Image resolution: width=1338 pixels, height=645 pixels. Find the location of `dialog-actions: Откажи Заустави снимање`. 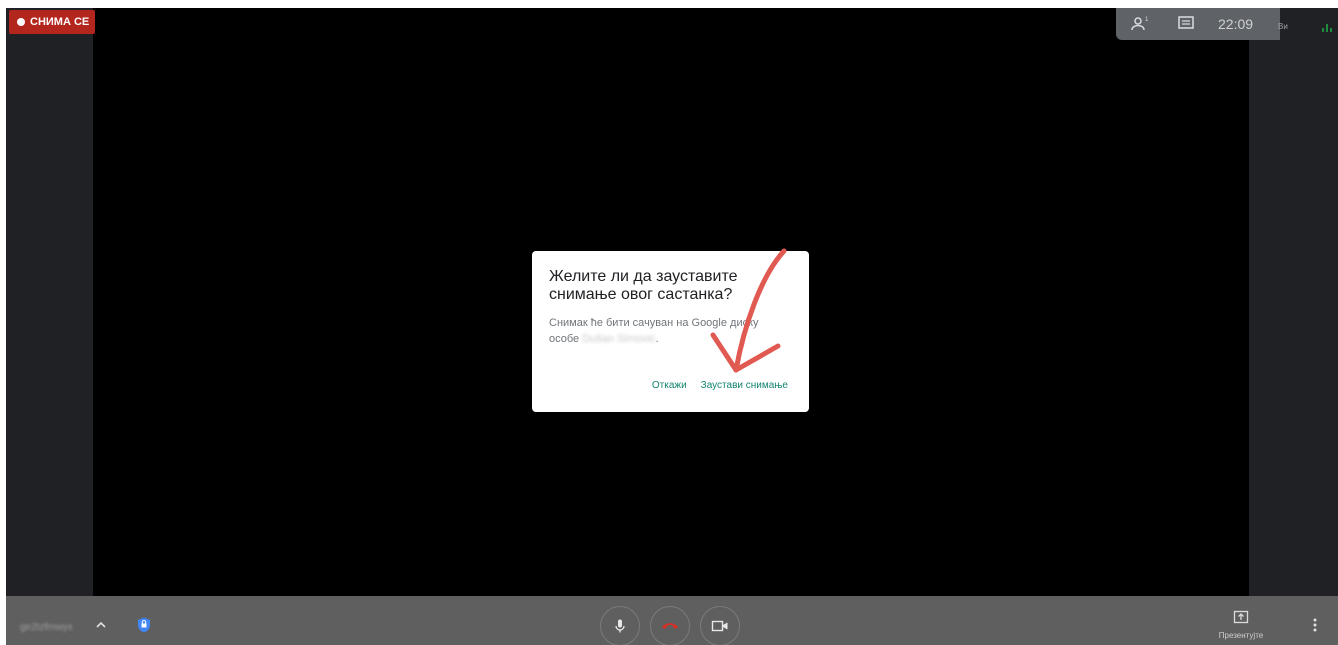

dialog-actions: Откажи Заустави снимање is located at coordinates (720, 385).